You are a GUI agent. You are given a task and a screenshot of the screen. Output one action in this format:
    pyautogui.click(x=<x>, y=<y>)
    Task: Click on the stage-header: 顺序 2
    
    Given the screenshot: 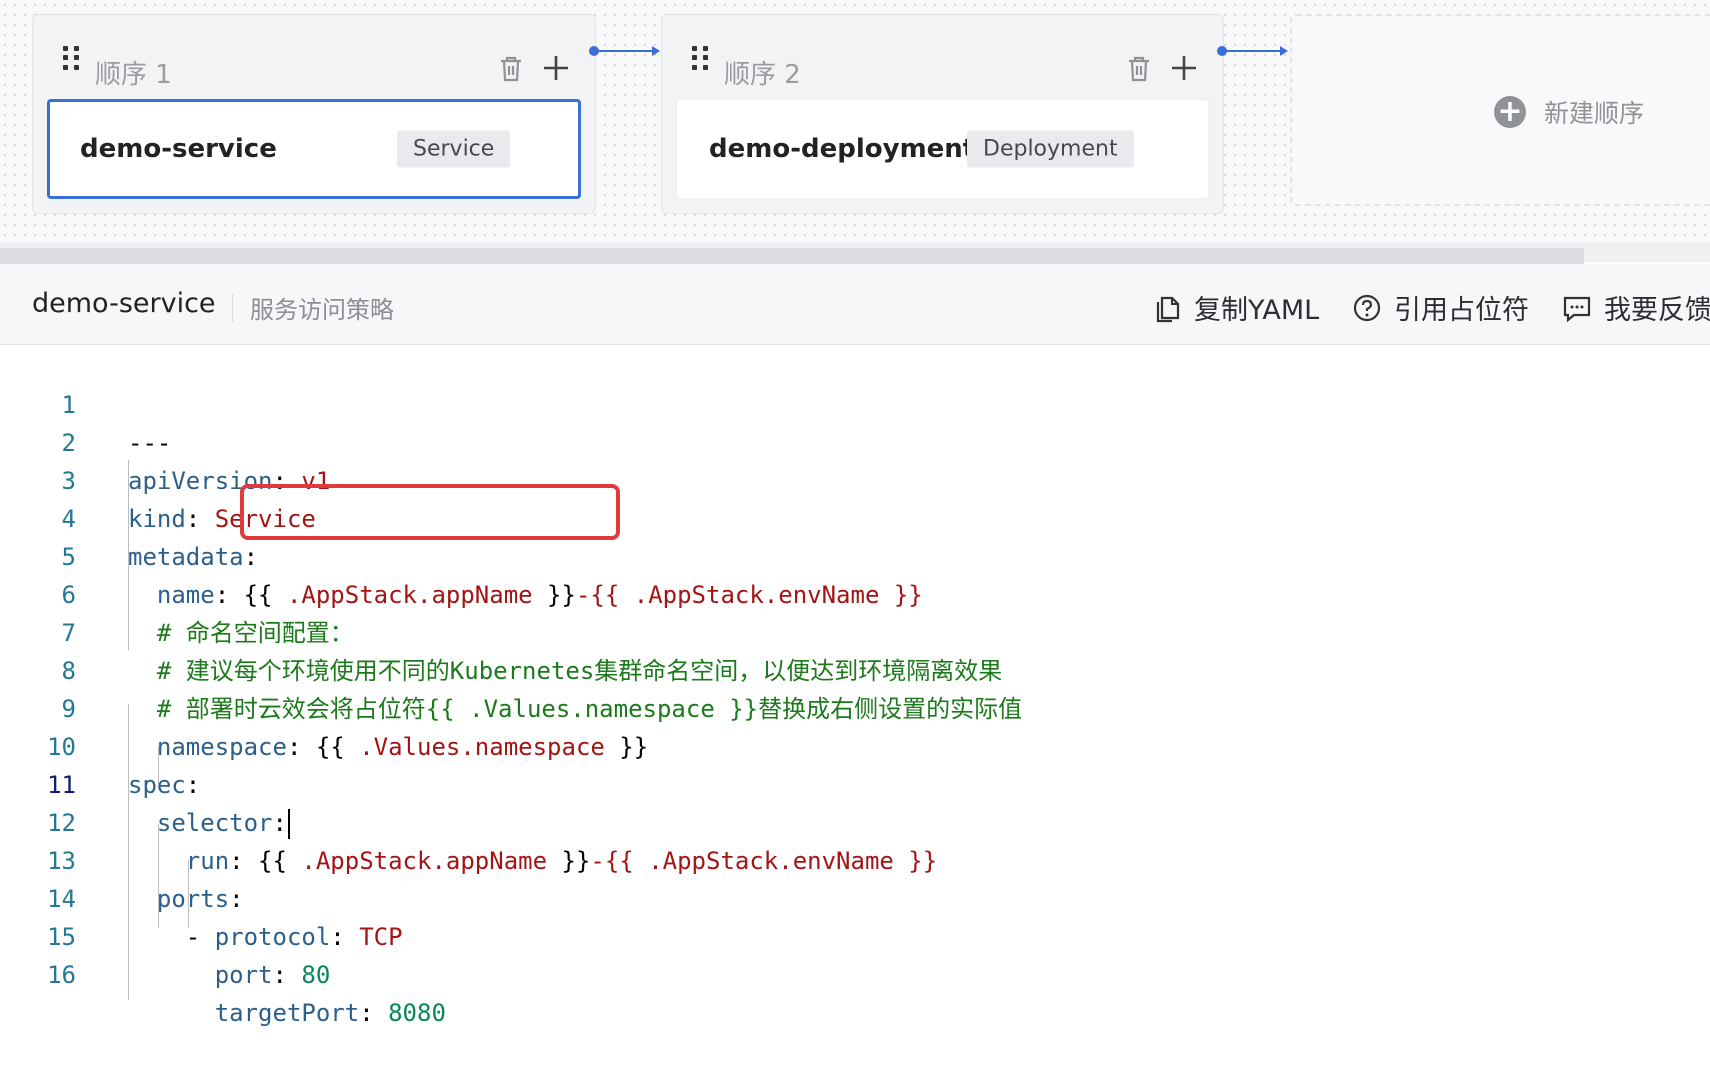 What is the action you would take?
    pyautogui.click(x=942, y=52)
    